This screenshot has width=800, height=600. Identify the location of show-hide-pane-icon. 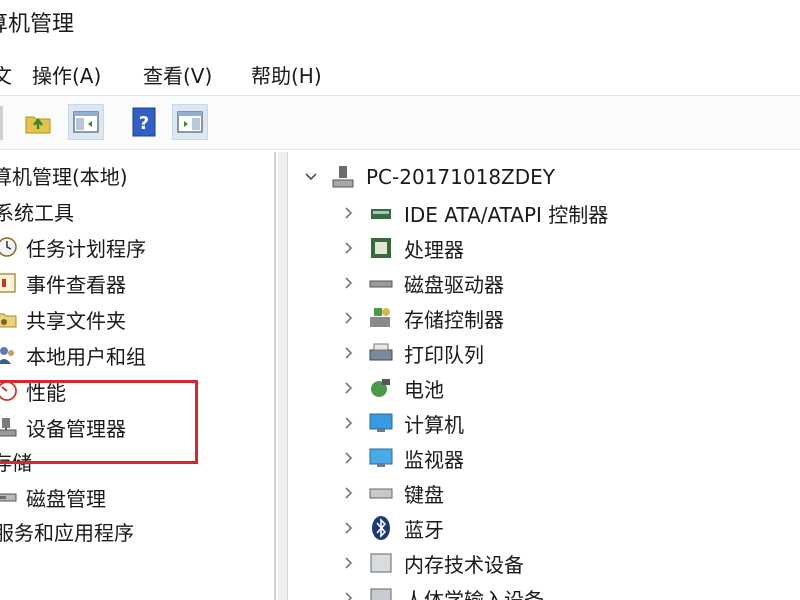
(86, 122).